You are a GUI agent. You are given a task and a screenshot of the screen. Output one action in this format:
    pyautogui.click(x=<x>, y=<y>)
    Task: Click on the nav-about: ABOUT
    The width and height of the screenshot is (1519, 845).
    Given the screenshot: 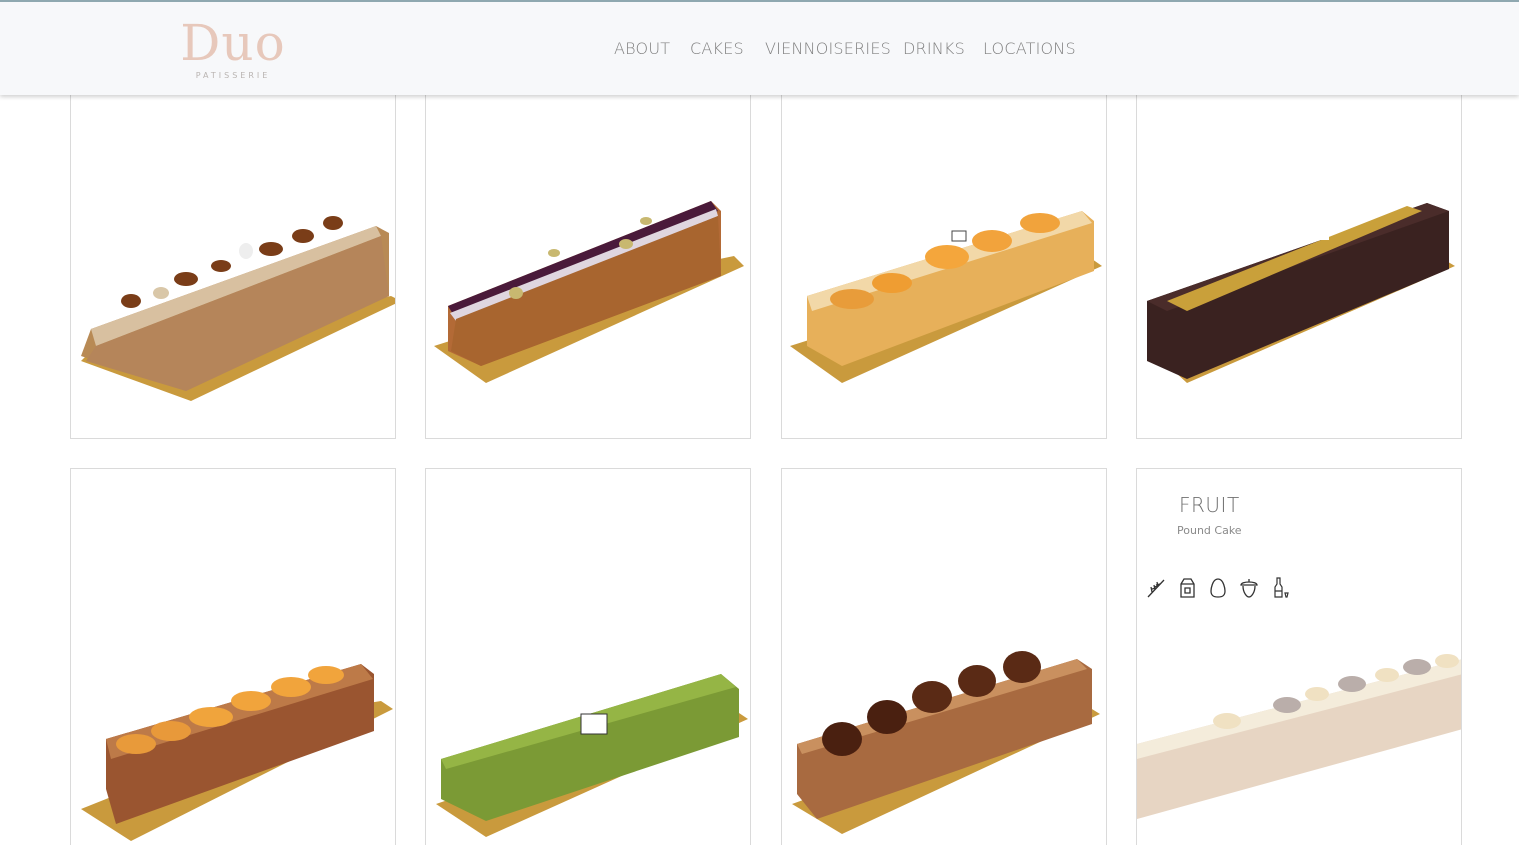 What is the action you would take?
    pyautogui.click(x=642, y=48)
    